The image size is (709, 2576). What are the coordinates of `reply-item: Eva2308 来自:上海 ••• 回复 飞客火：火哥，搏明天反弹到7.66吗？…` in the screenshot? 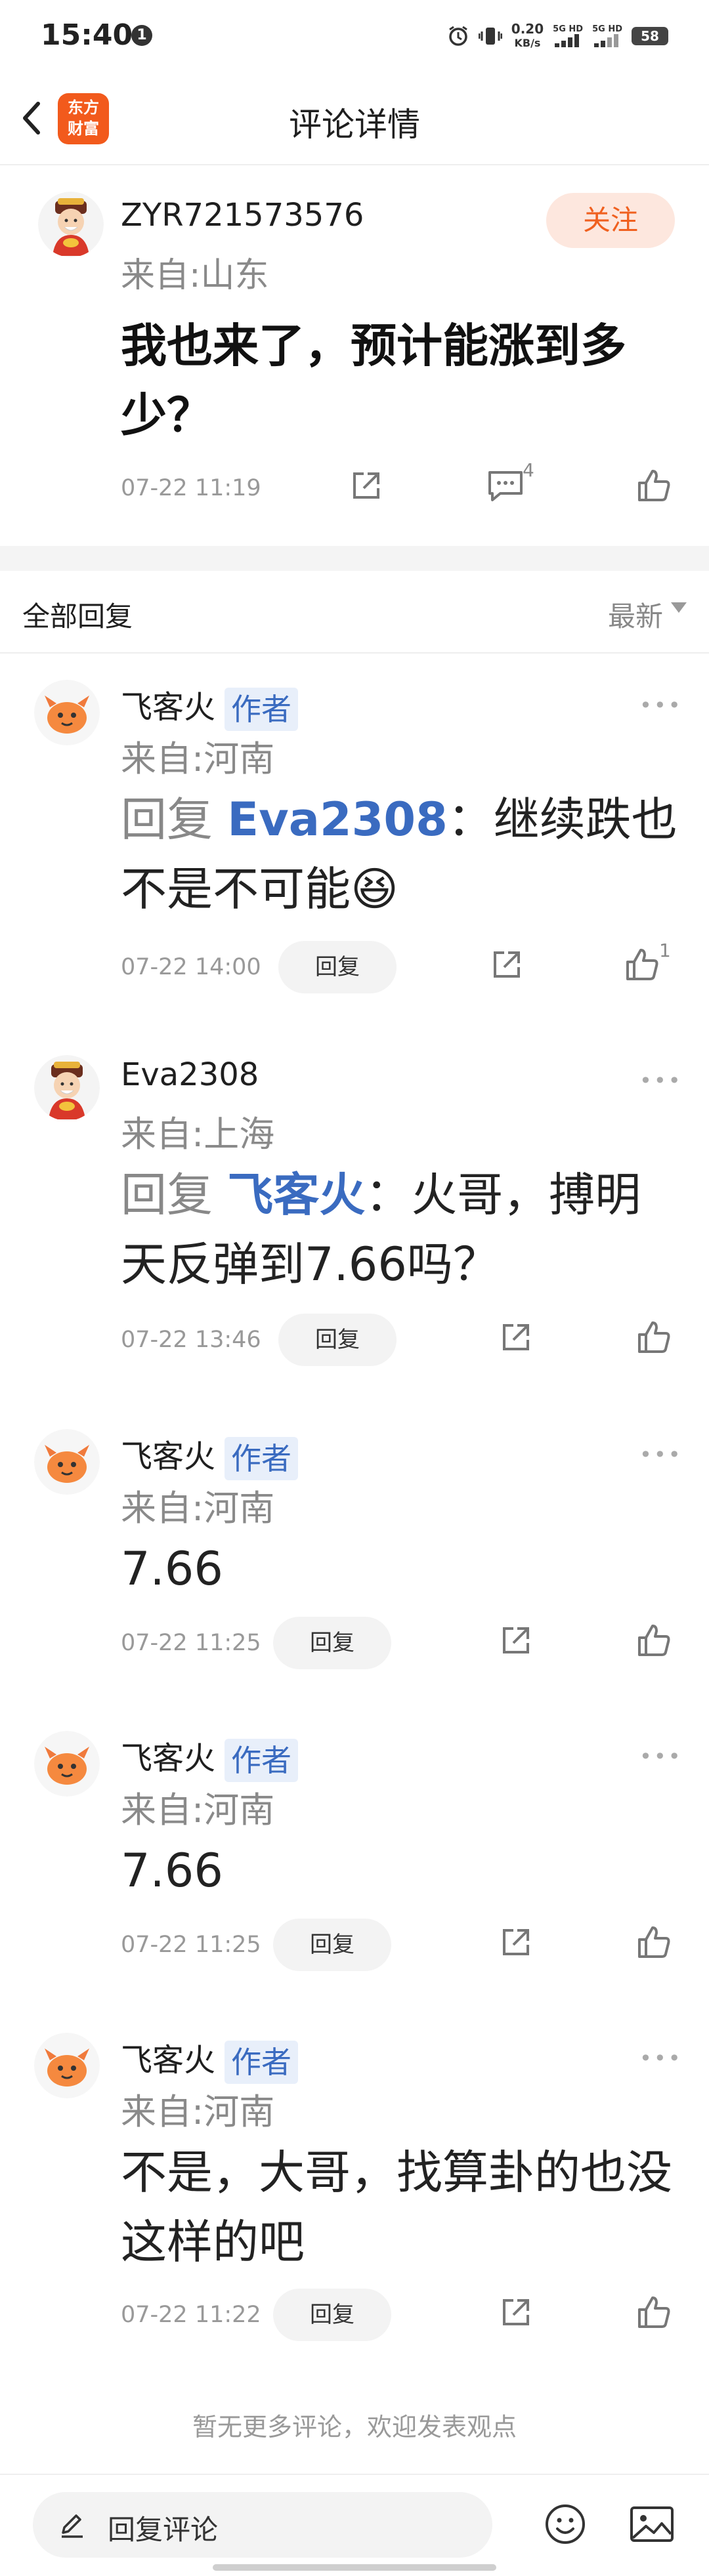 It's located at (354, 1216).